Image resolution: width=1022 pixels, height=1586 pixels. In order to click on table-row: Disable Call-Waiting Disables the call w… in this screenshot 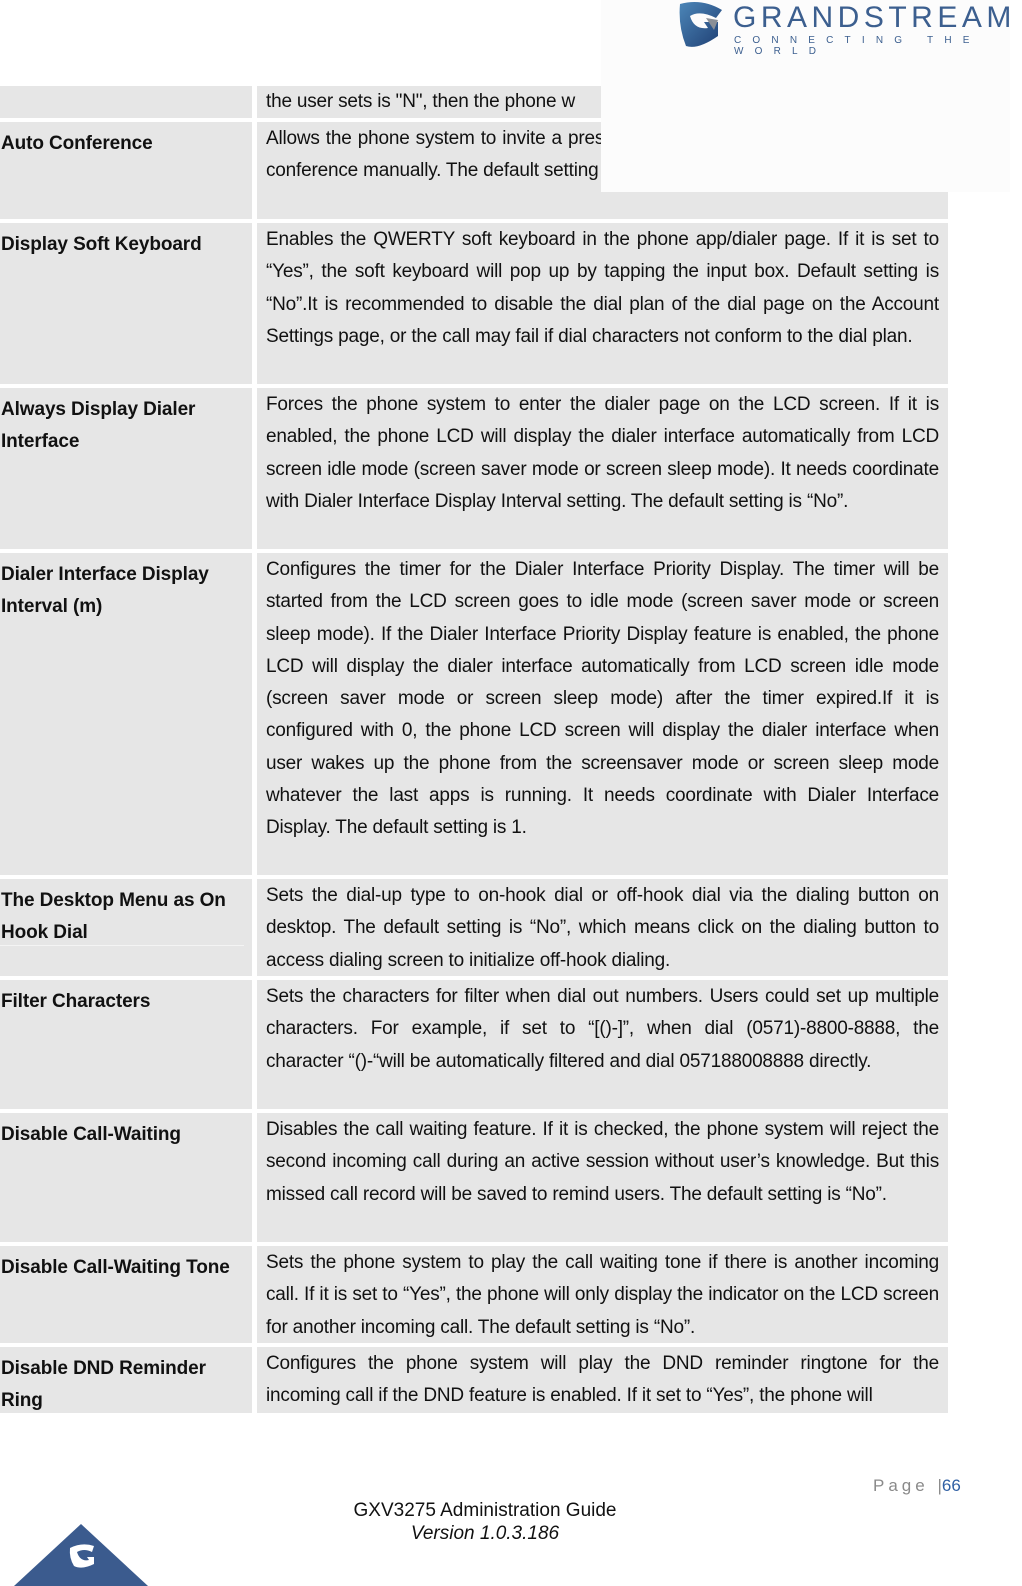, I will do `click(474, 1177)`.